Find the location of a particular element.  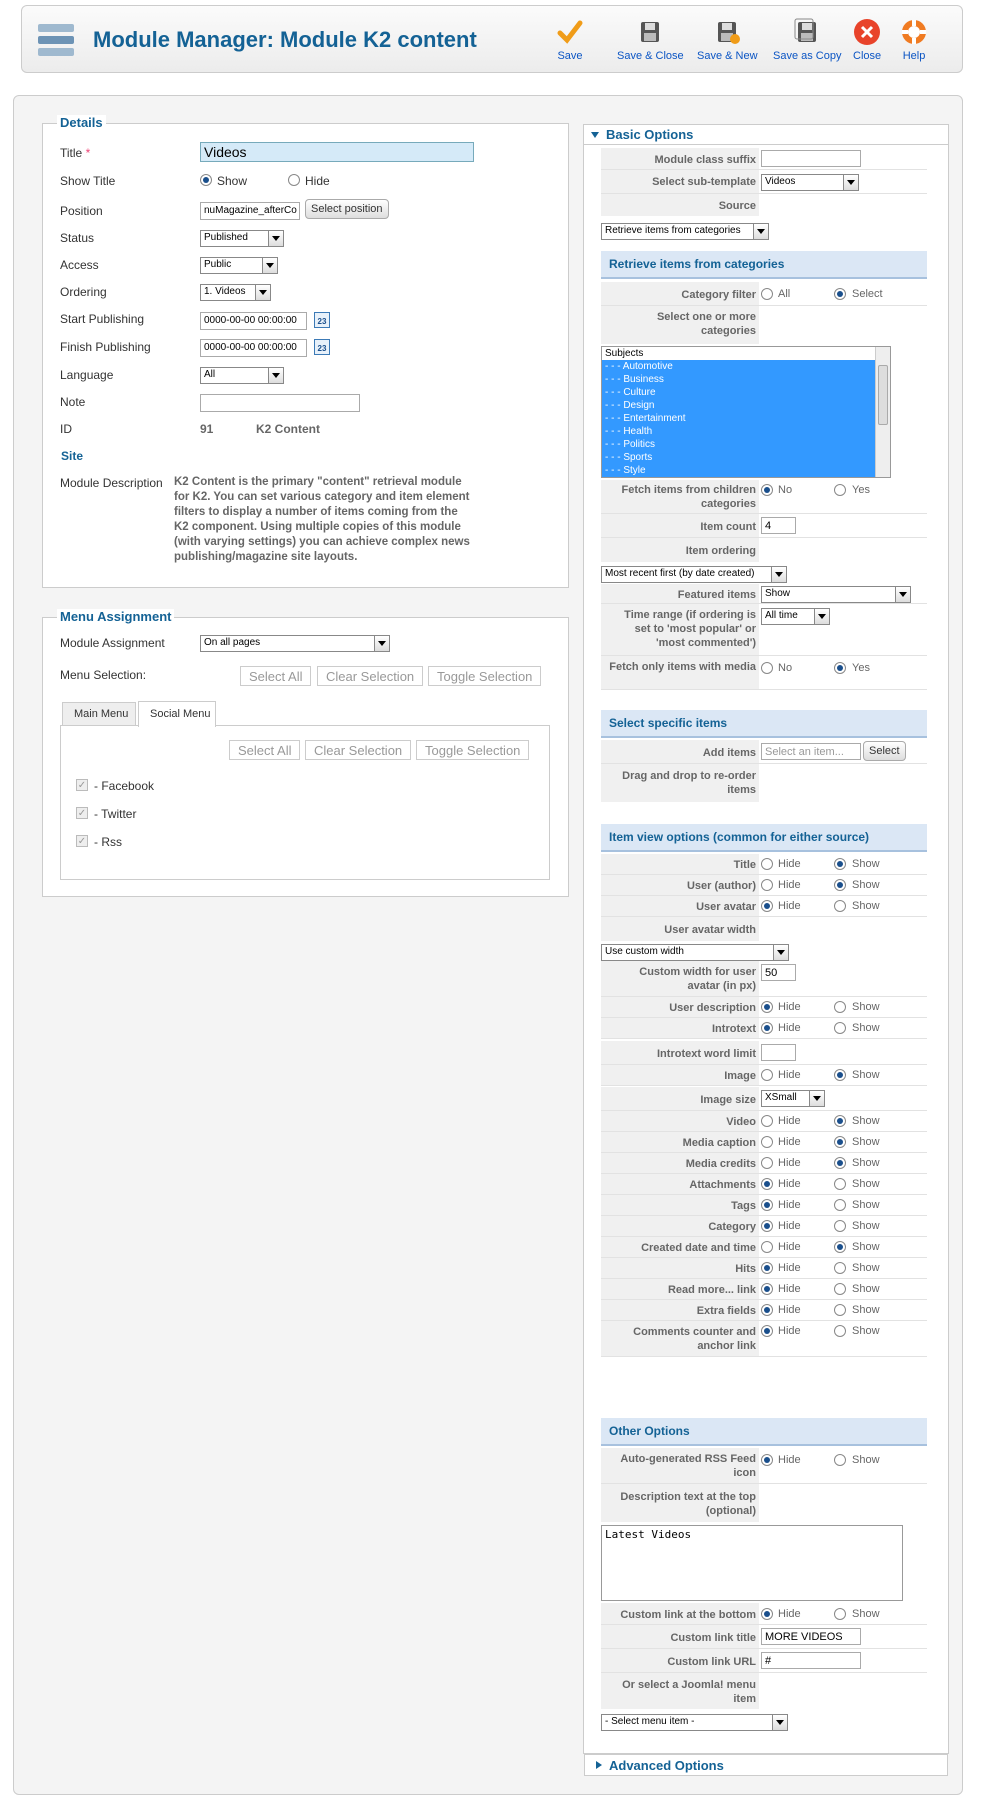

featured-select: Show is located at coordinates (836, 594).